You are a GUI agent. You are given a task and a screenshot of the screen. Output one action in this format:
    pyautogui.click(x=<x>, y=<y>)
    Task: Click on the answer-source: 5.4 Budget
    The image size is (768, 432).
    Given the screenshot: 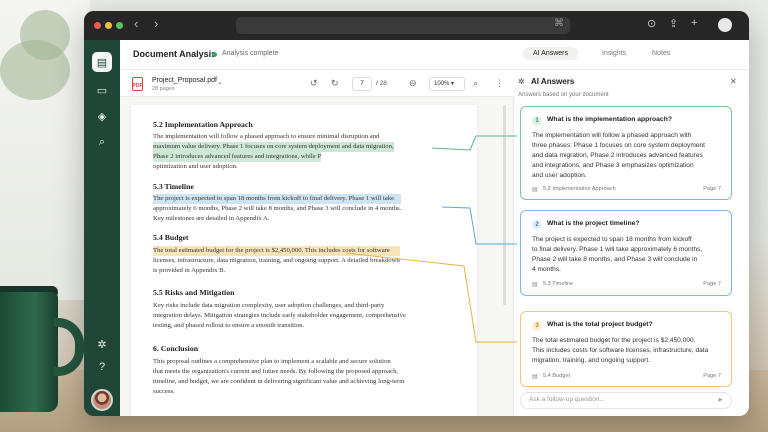 What is the action you would take?
    pyautogui.click(x=556, y=376)
    